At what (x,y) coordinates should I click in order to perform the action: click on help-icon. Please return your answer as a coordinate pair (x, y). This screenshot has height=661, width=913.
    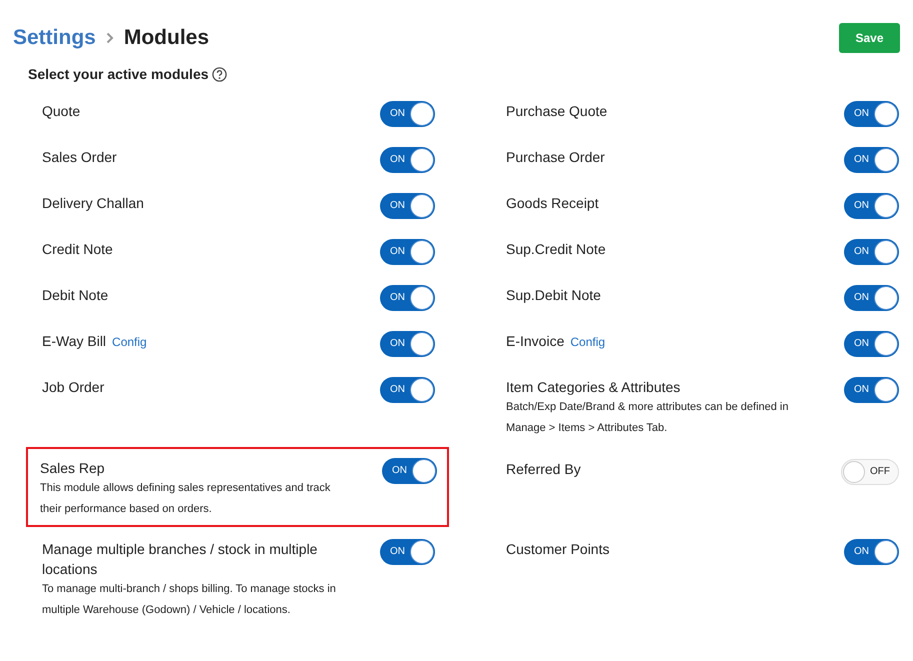
    Looking at the image, I should click on (219, 74).